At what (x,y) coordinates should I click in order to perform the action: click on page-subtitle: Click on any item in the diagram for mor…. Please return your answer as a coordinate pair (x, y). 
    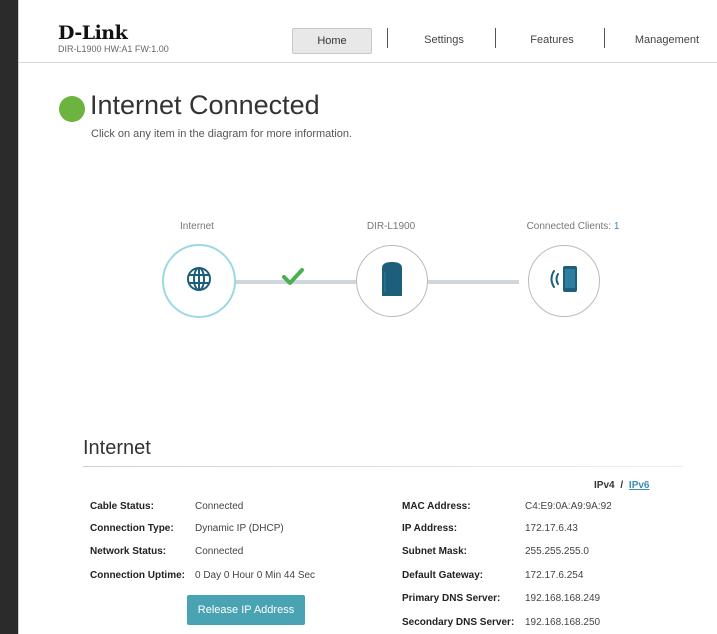
    Looking at the image, I should click on (222, 134).